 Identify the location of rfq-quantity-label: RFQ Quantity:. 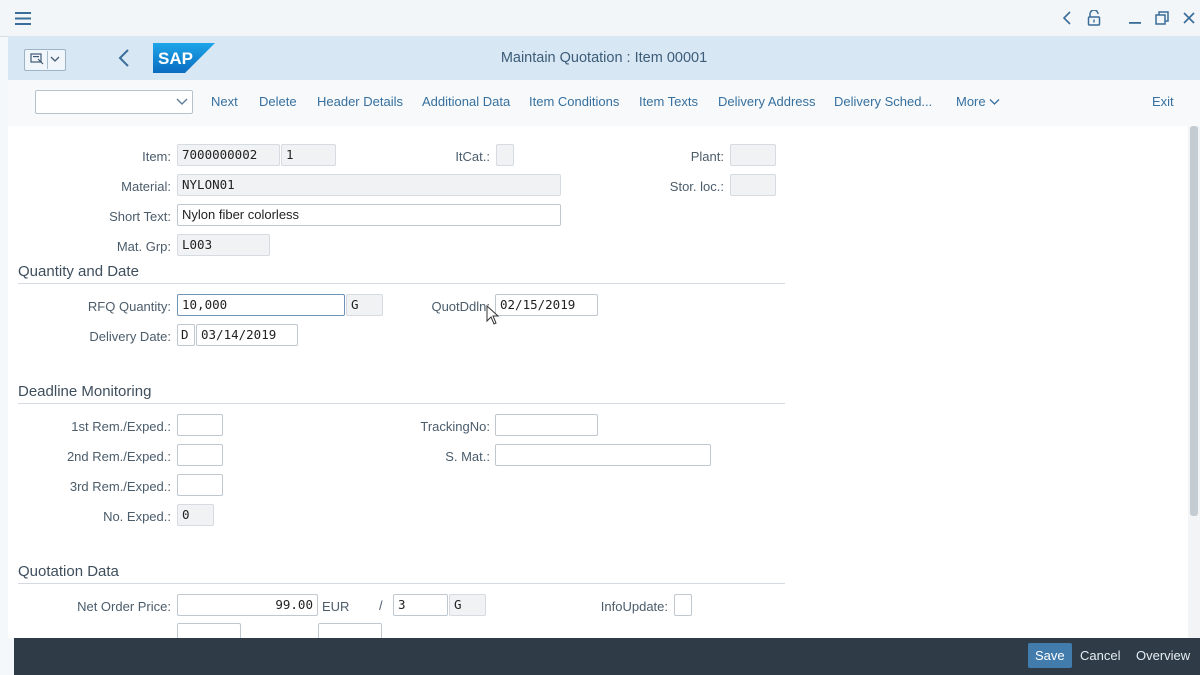
(129, 306).